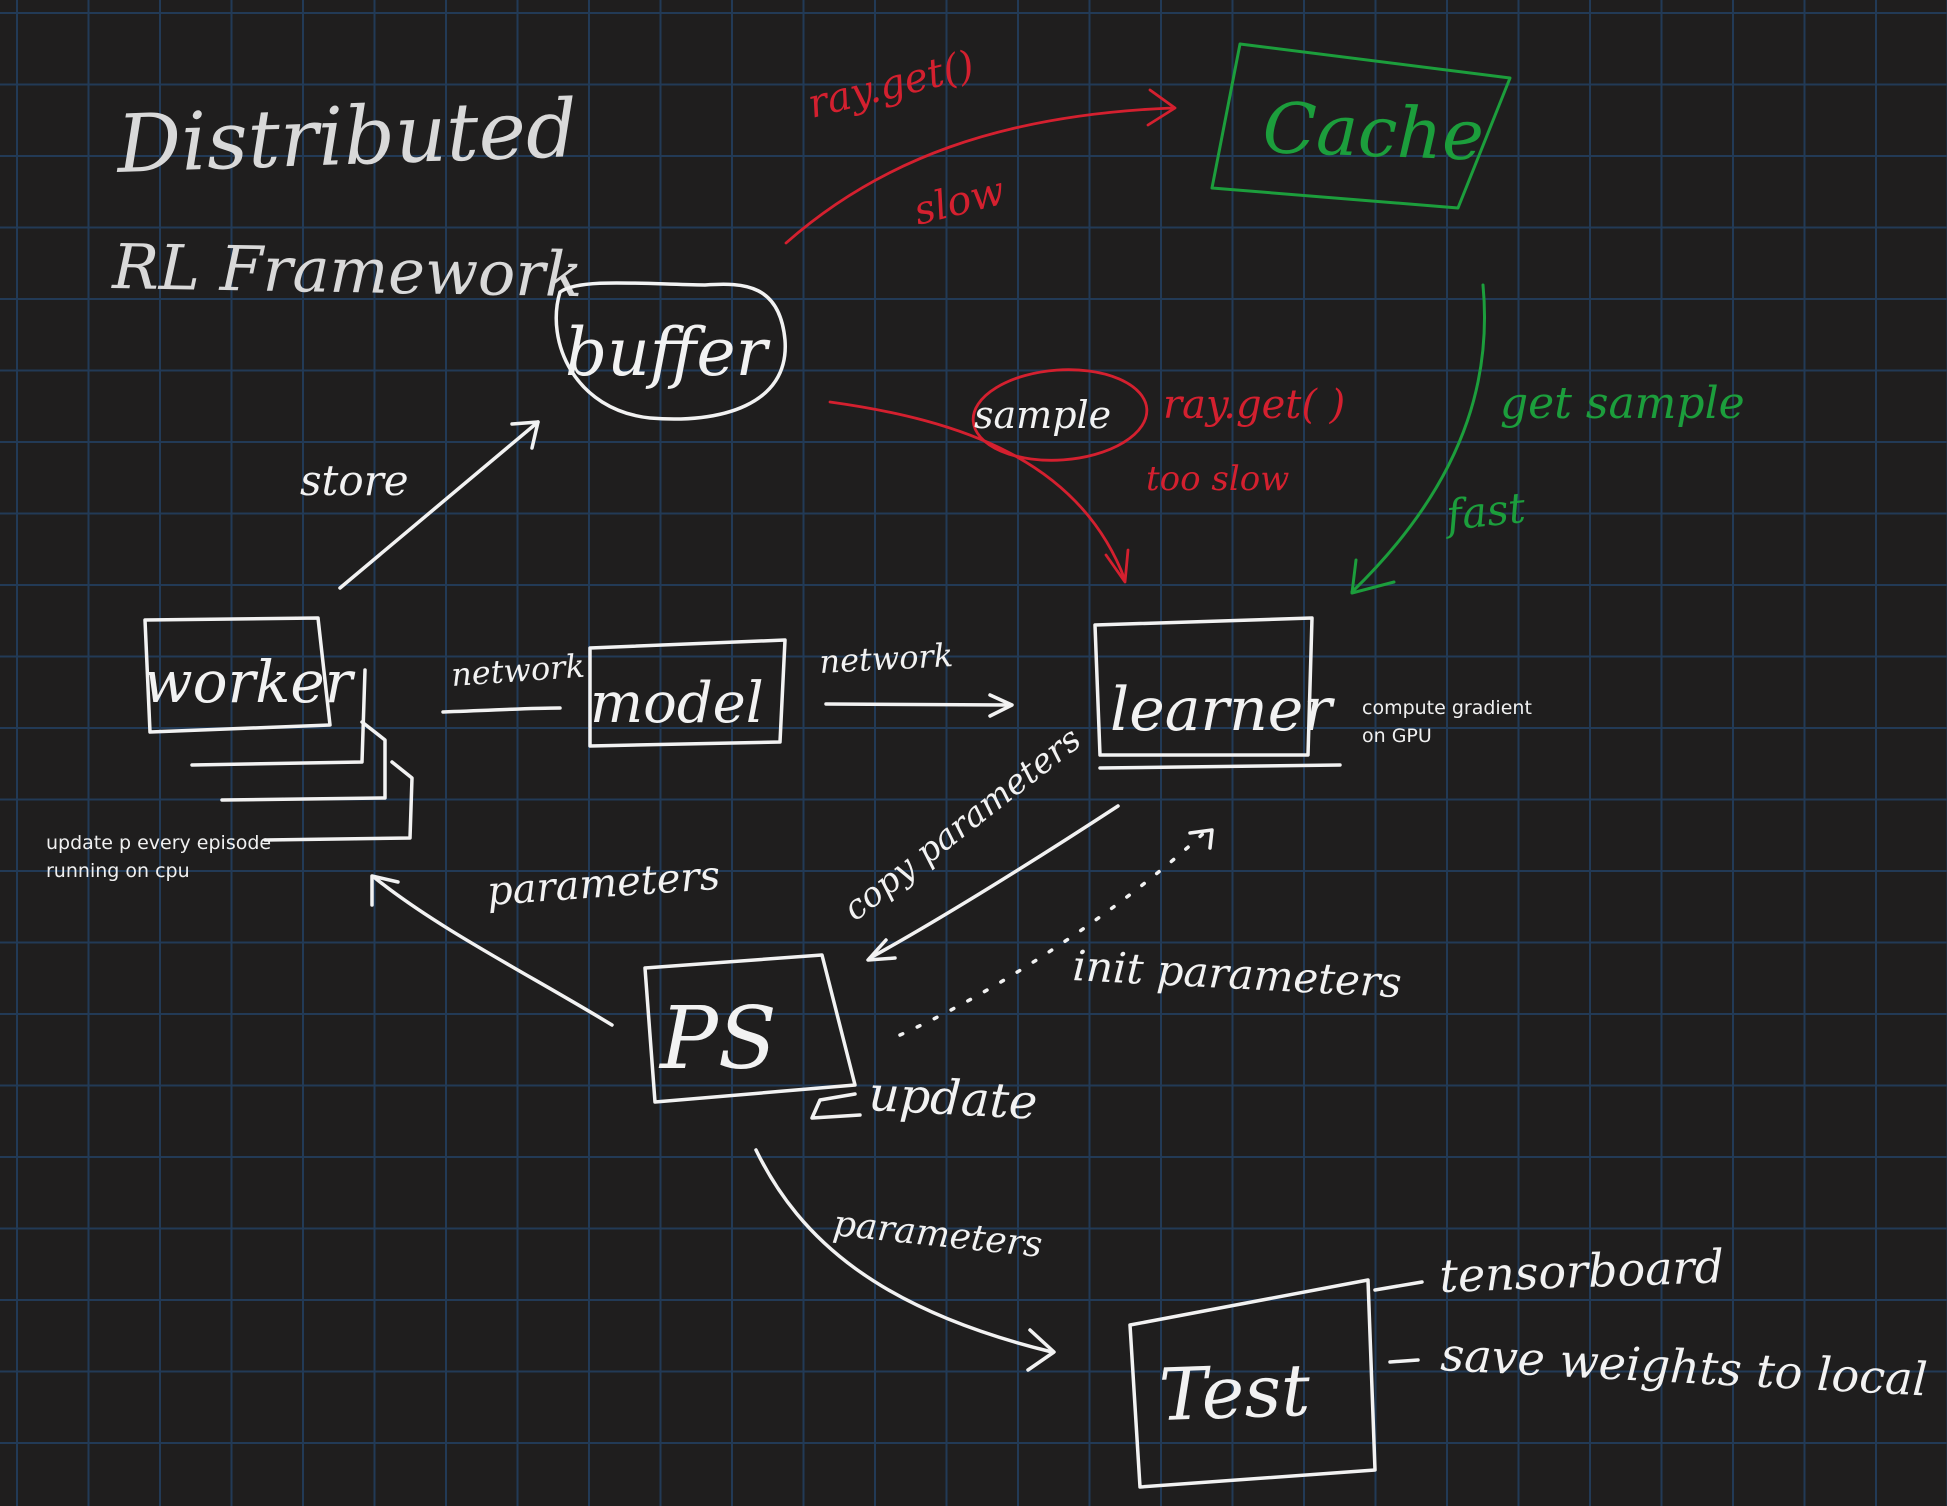 The height and width of the screenshot is (1506, 1947). What do you see at coordinates (1683, 1366) in the screenshot?
I see `save-weights-label: save weights to local` at bounding box center [1683, 1366].